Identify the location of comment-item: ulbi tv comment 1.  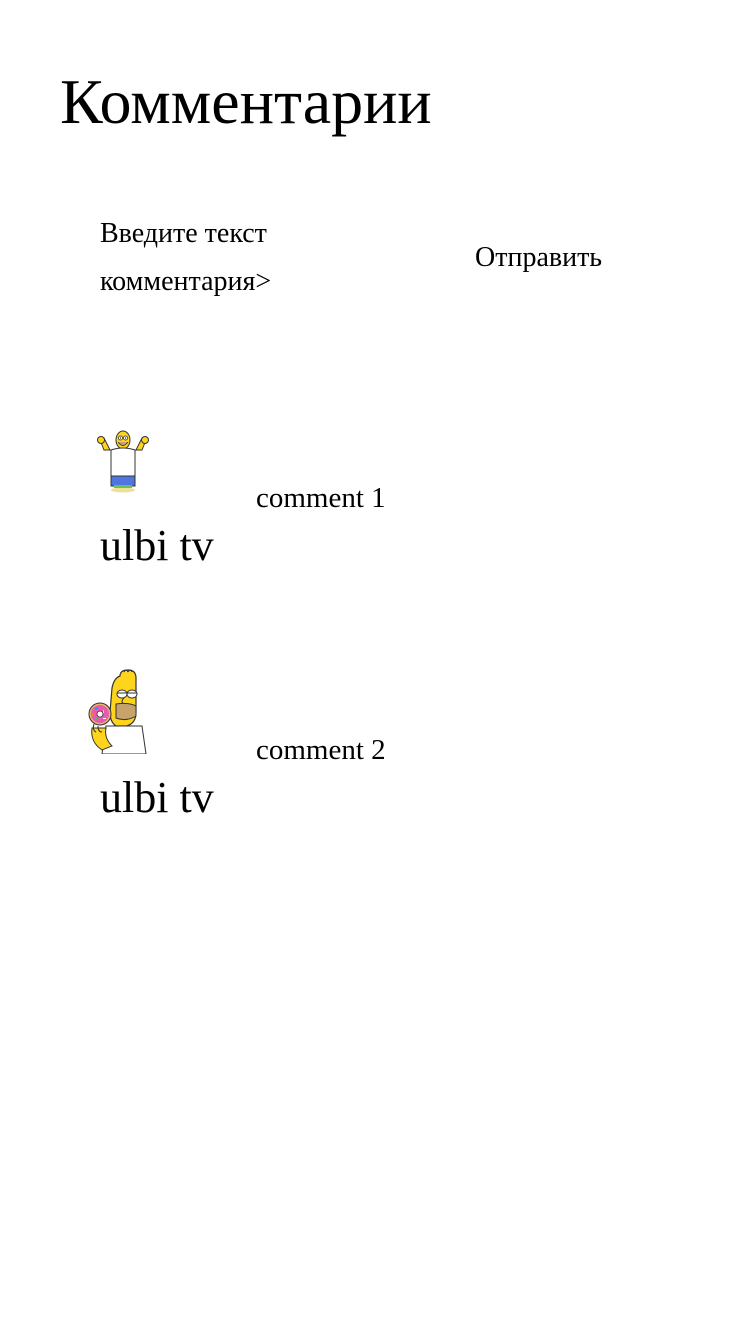
(378, 500).